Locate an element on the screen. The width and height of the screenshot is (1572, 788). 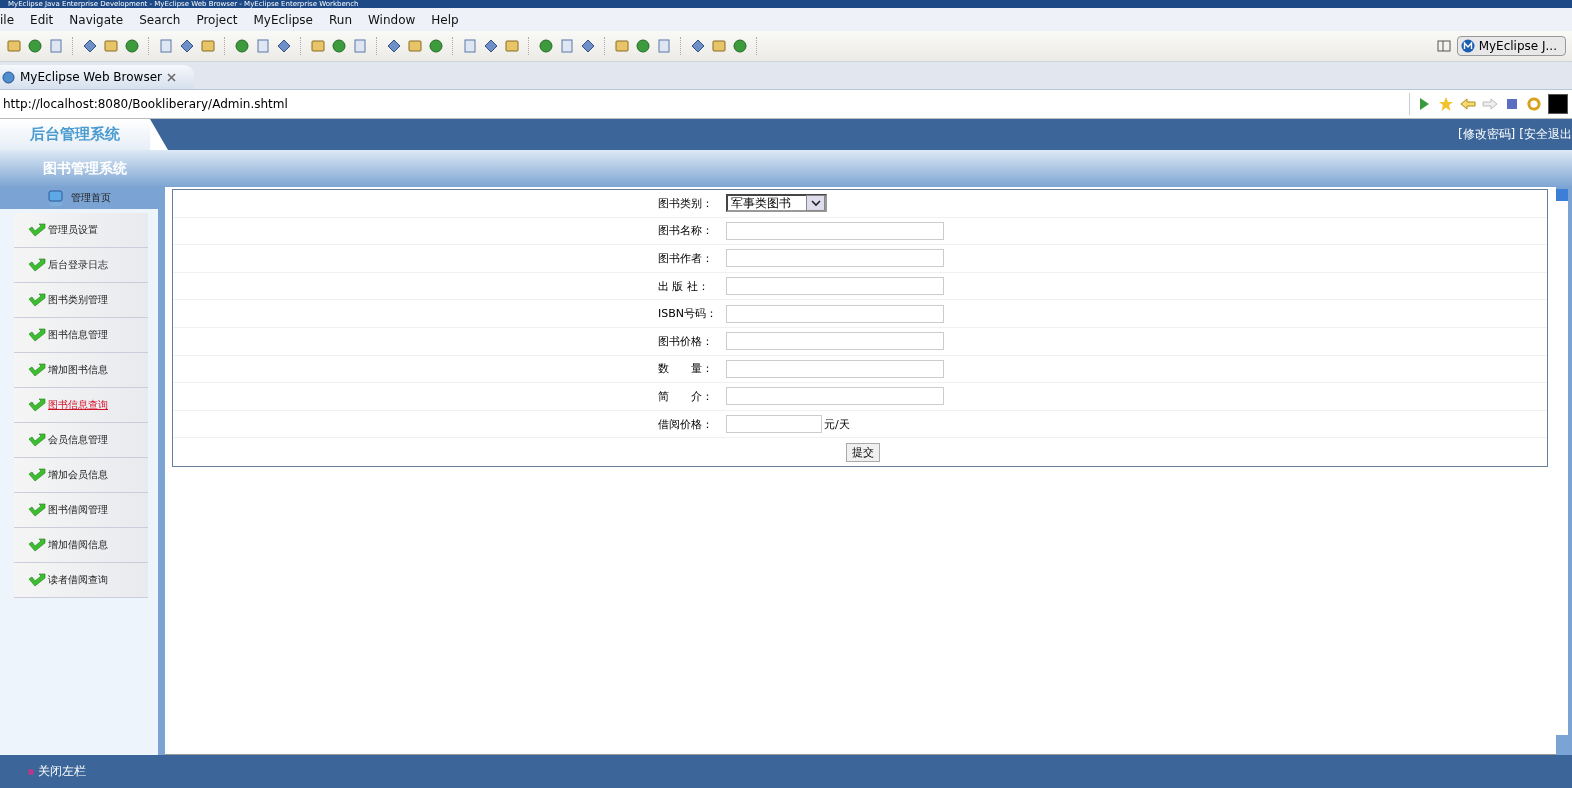
field-label: 图书类别： is located at coordinates (686, 203).